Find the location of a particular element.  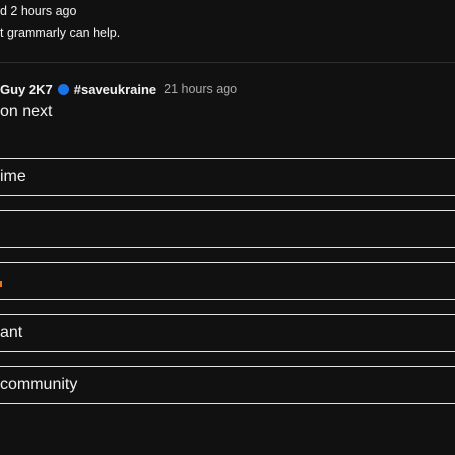

menu-option-label: community is located at coordinates (39, 384).